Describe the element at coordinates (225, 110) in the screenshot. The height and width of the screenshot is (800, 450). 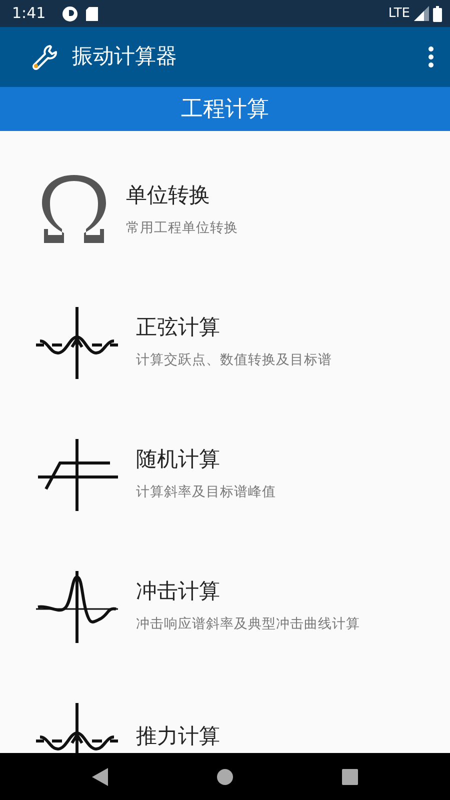
I see `section-title: 工程计算` at that location.